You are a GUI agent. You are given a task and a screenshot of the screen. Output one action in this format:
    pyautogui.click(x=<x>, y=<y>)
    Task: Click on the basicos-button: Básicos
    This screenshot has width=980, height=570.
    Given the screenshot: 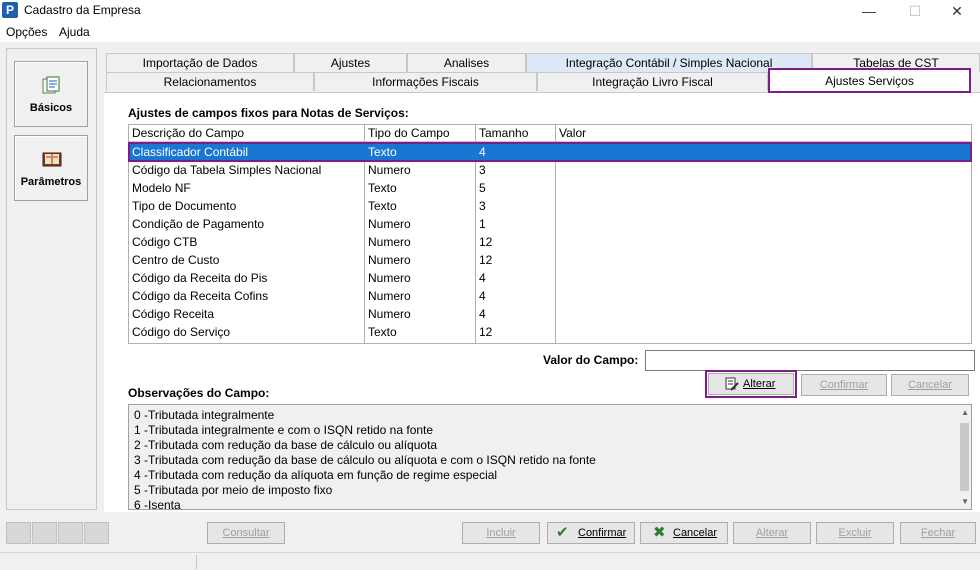 What is the action you would take?
    pyautogui.click(x=51, y=94)
    